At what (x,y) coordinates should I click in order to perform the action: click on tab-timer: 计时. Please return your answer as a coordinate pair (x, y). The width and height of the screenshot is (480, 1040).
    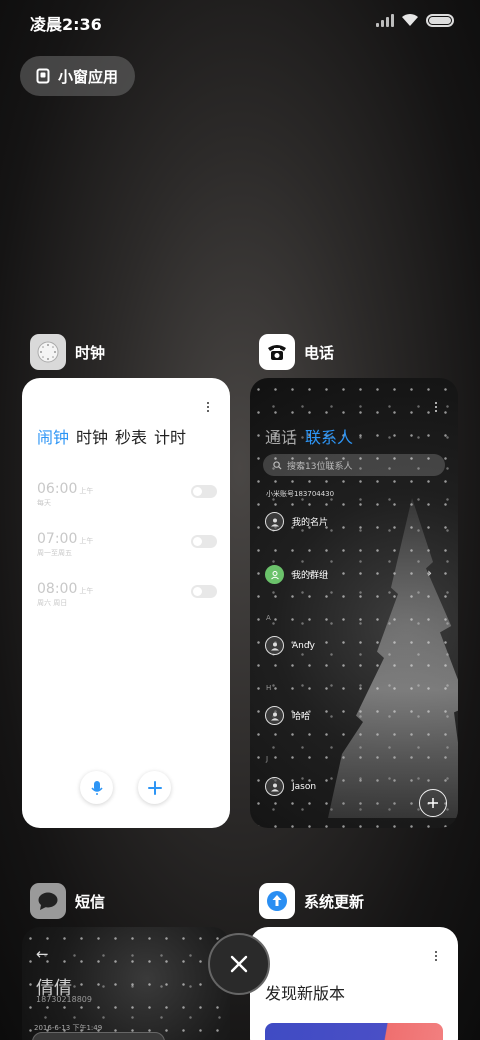
    Looking at the image, I should click on (170, 436).